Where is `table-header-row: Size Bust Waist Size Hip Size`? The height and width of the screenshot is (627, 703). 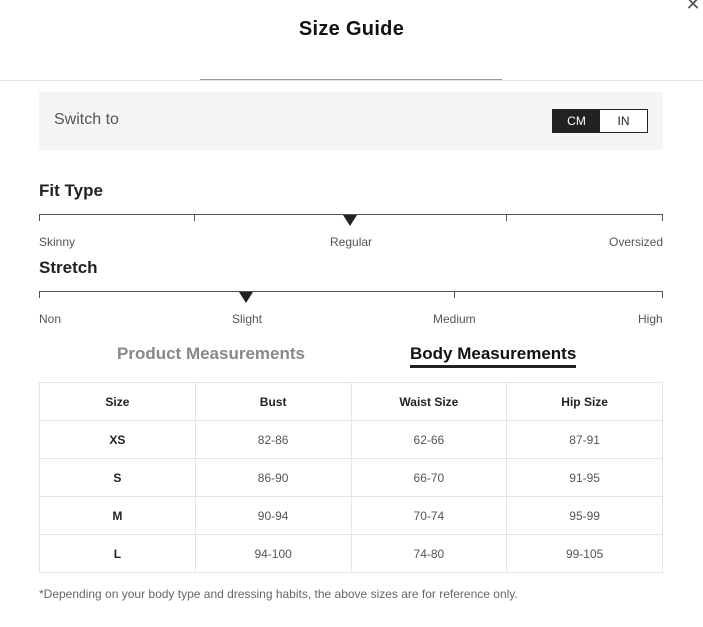 table-header-row: Size Bust Waist Size Hip Size is located at coordinates (351, 401).